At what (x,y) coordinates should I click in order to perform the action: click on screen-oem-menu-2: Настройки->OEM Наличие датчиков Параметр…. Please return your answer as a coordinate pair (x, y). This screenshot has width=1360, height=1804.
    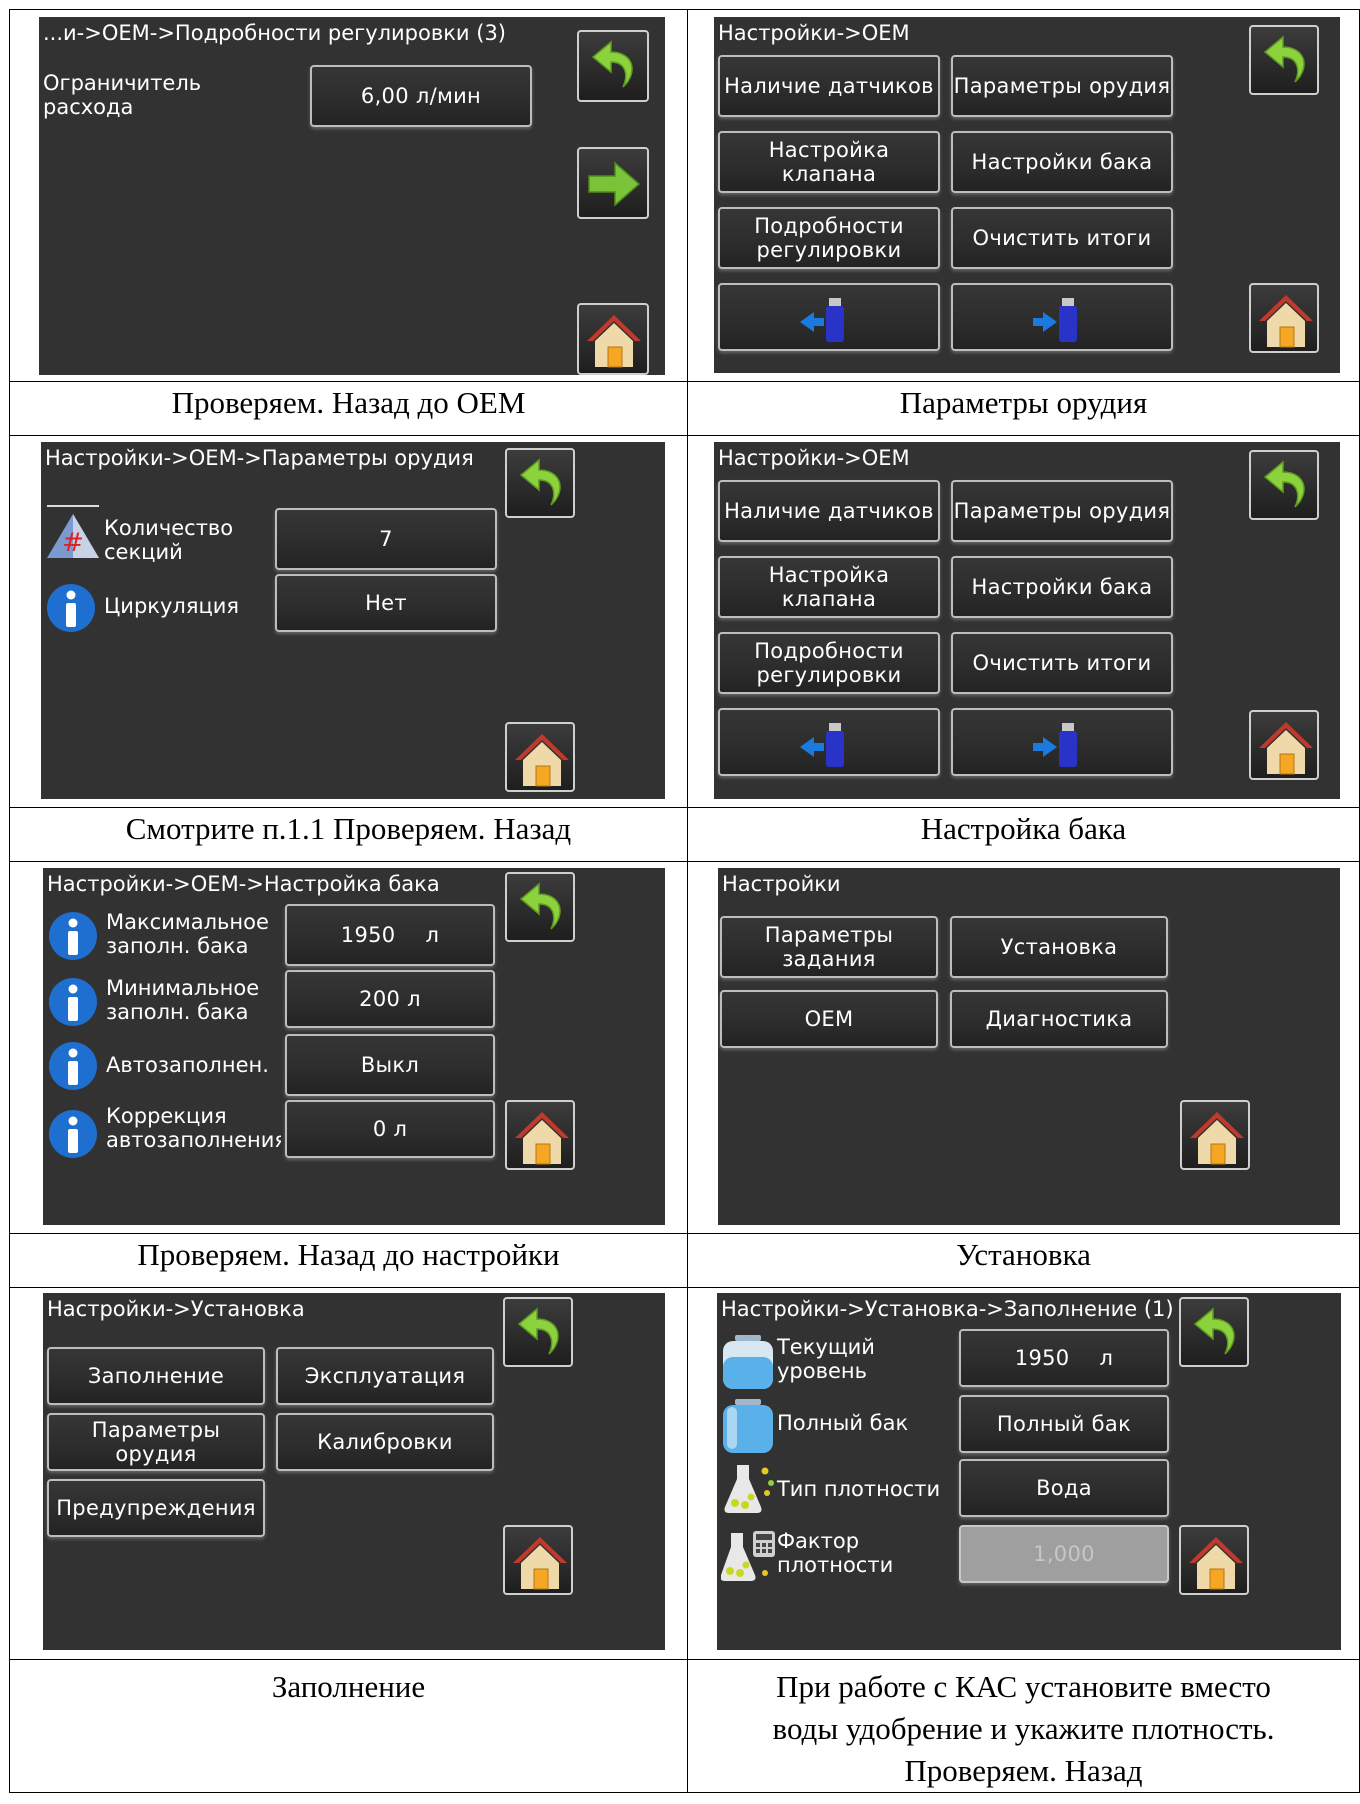
    Looking at the image, I should click on (1026, 620).